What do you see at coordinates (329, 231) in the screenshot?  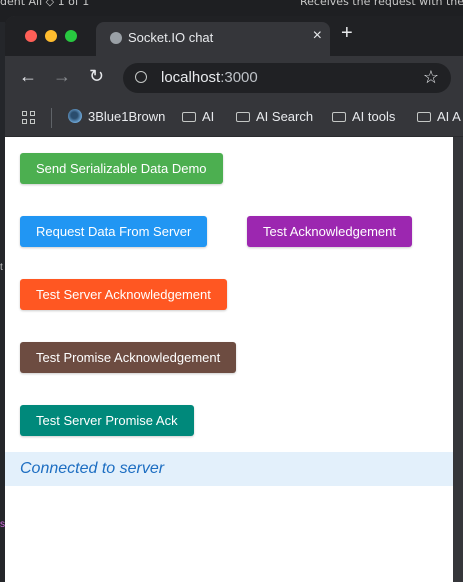 I see `test-acknowledgement-button: Test Acknowledgement` at bounding box center [329, 231].